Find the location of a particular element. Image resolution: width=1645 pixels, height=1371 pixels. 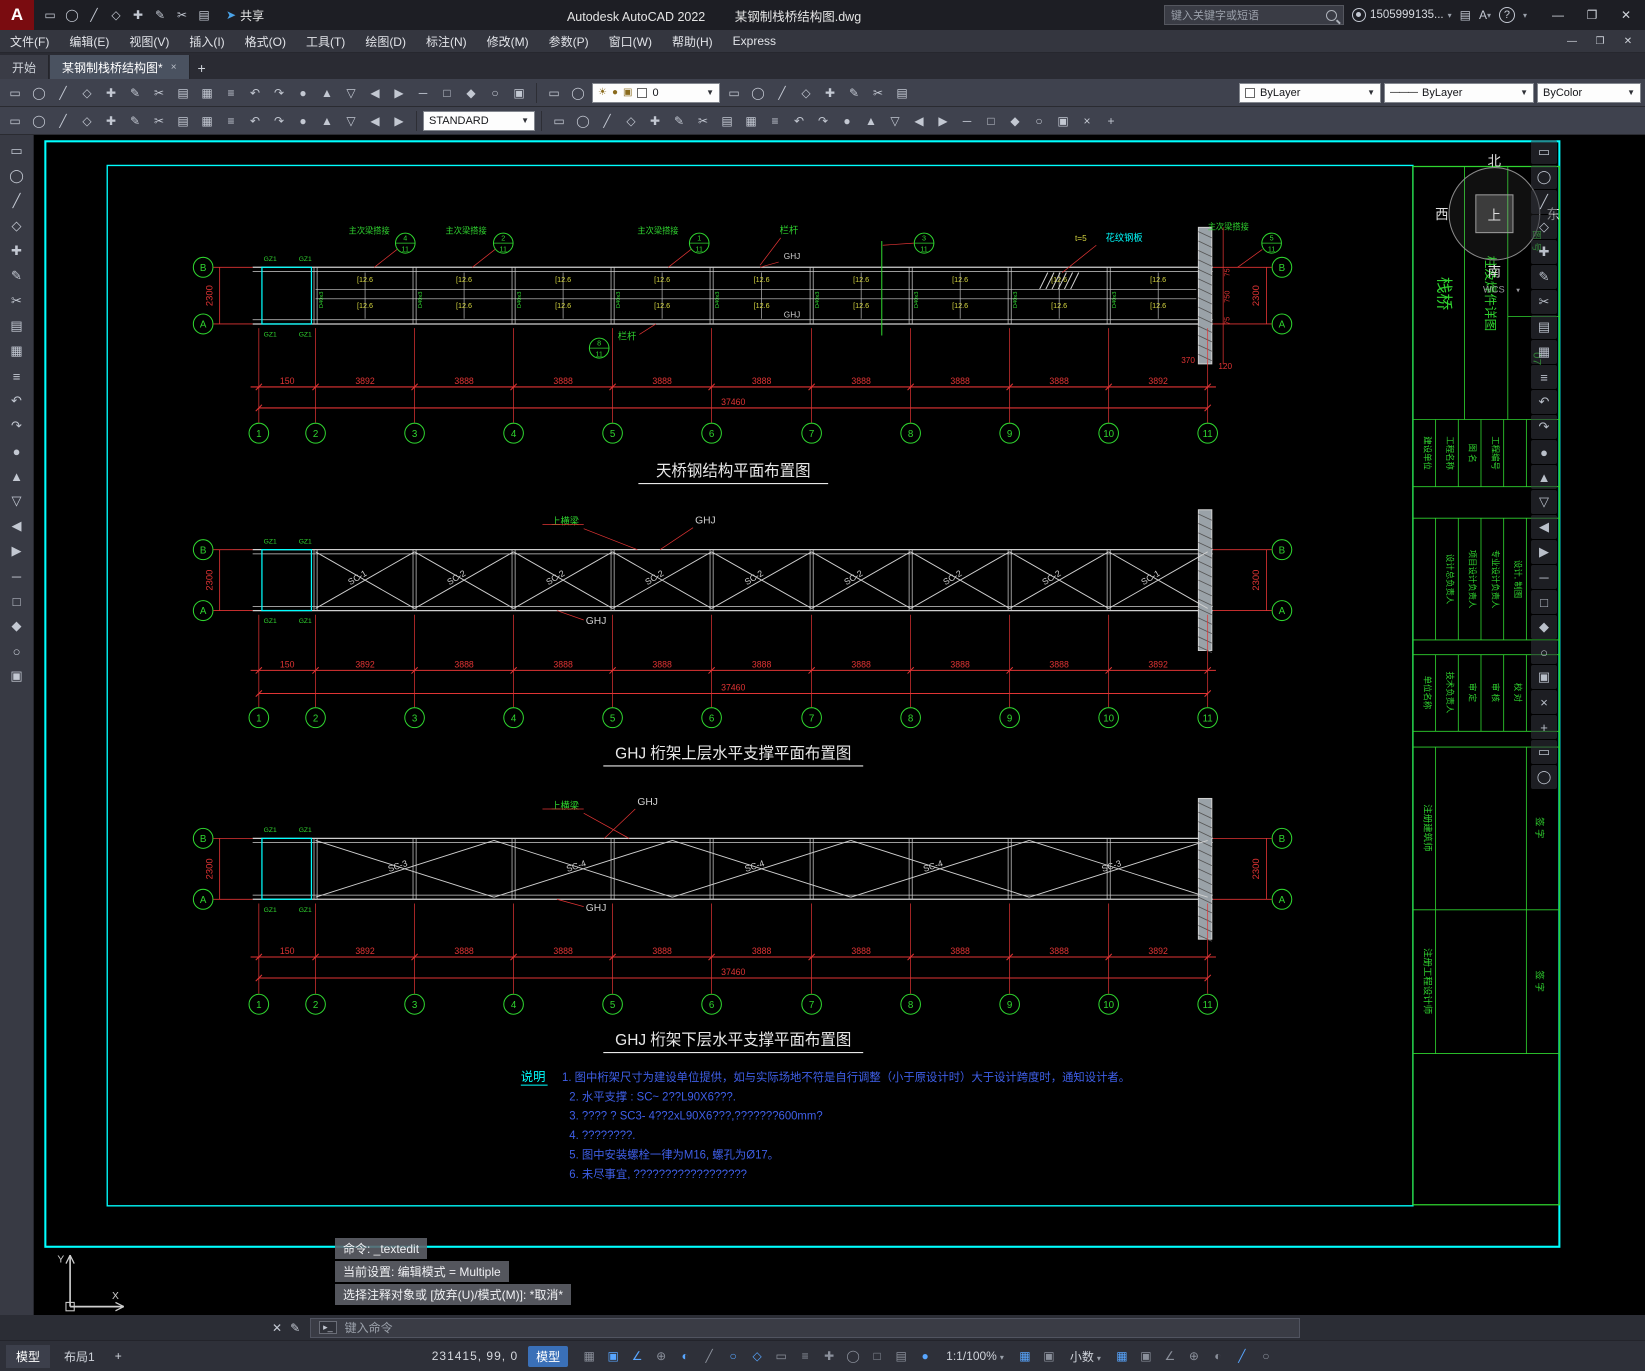

doc-restore-button: ❐ is located at coordinates (1600, 41).